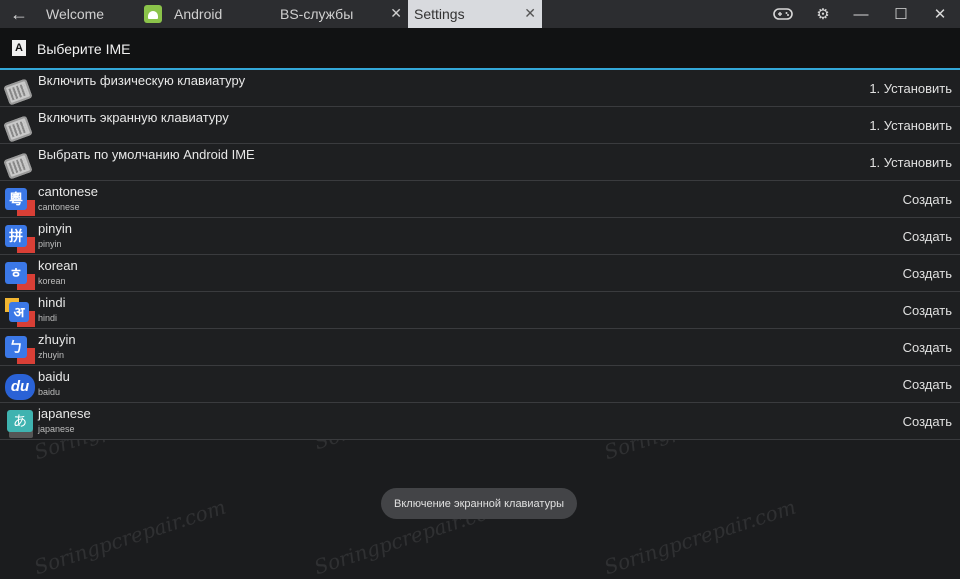 The width and height of the screenshot is (960, 579). I want to click on ime-app-icon: A, so click(19, 48).